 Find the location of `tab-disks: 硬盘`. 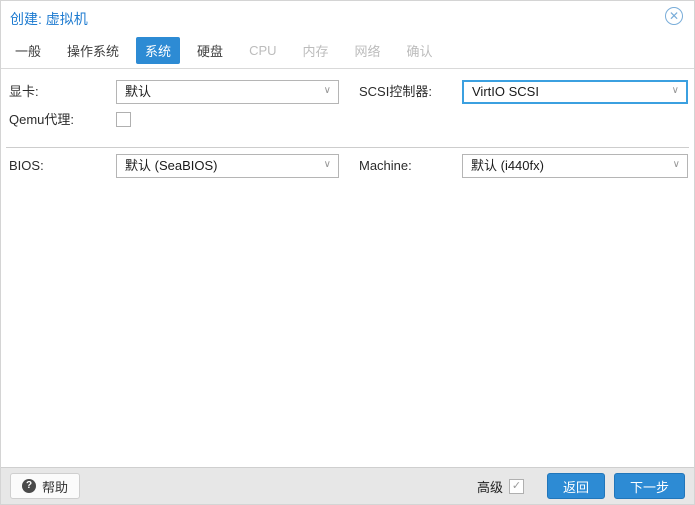

tab-disks: 硬盘 is located at coordinates (210, 50).